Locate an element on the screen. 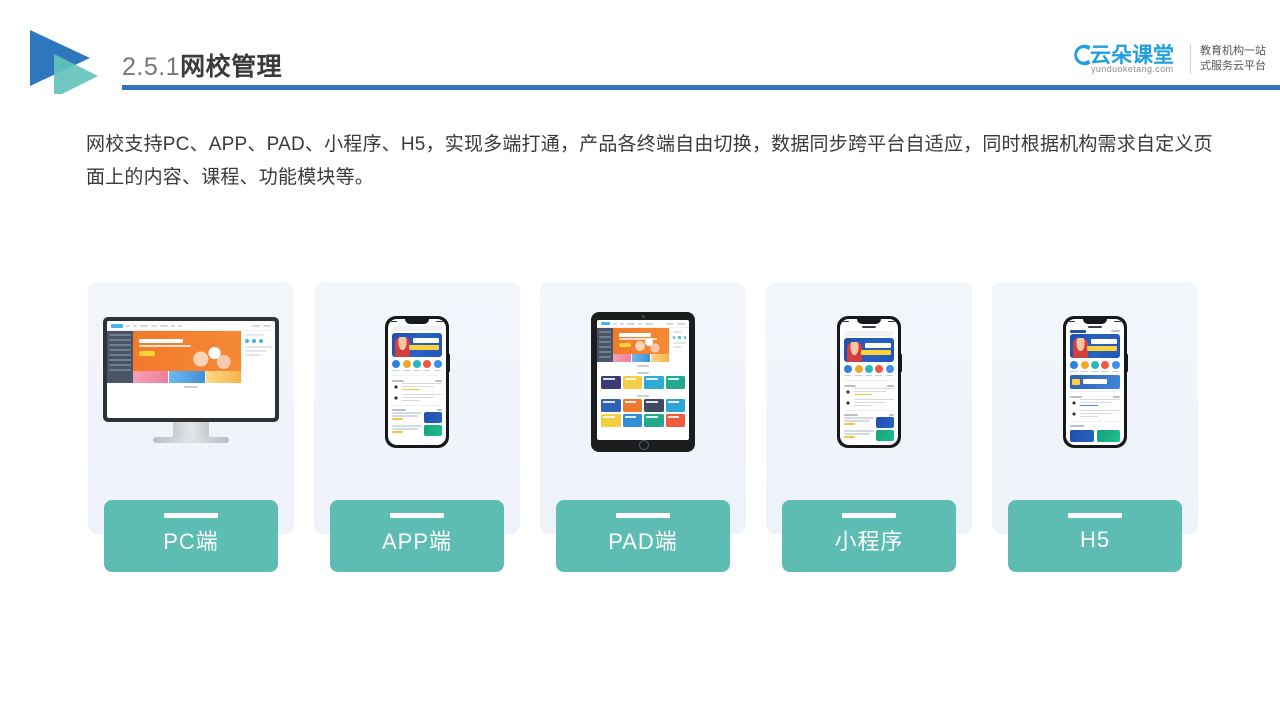 This screenshot has width=1280, height=720. desktop-monitor-icon is located at coordinates (191, 382).